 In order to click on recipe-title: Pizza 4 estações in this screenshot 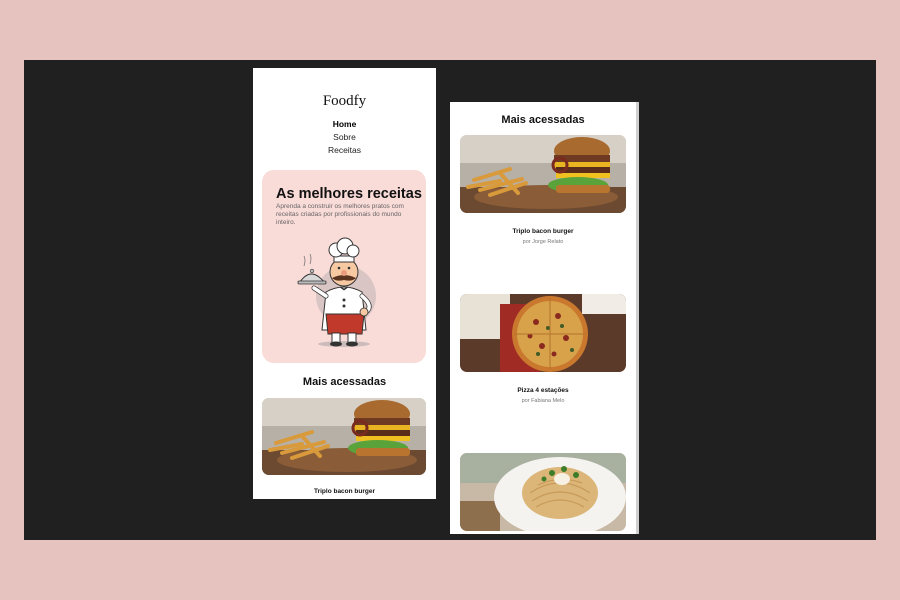, I will do `click(543, 390)`.